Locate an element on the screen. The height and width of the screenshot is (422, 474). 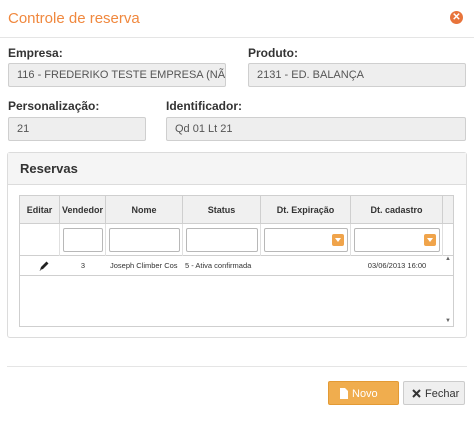
filter-nome-input is located at coordinates (144, 240).